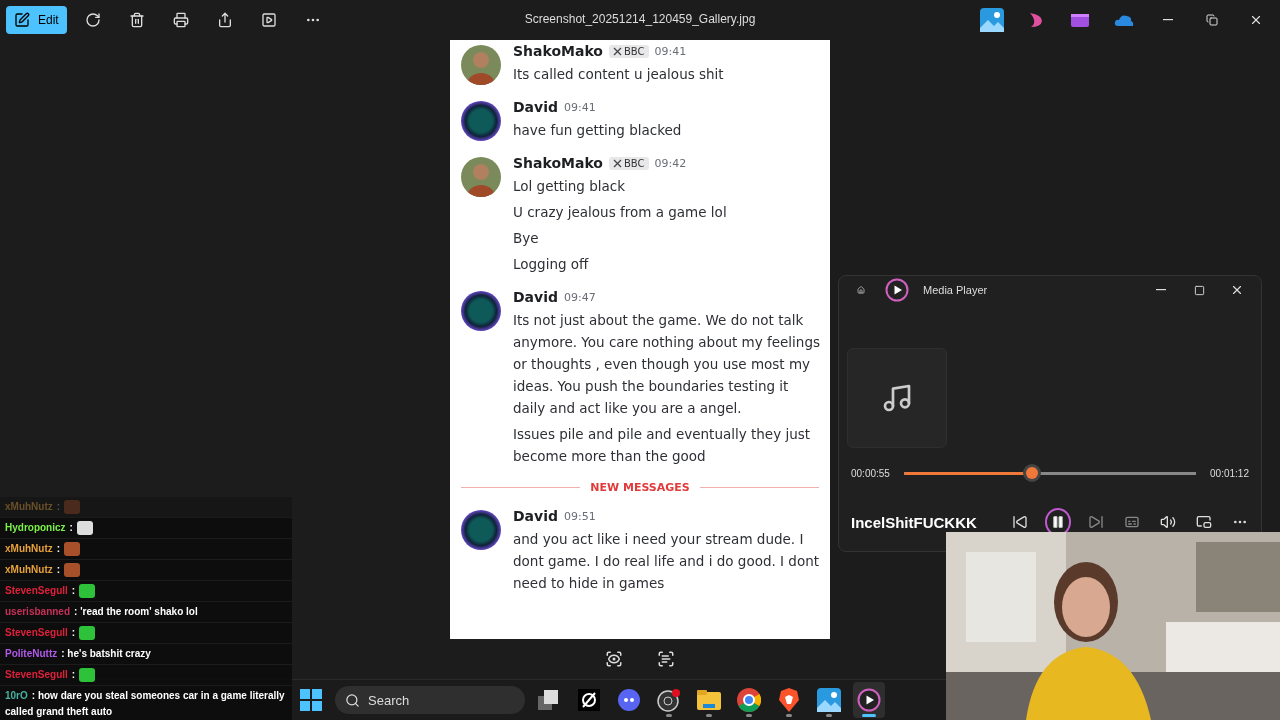 This screenshot has width=1280, height=720. I want to click on message-time: 09:51, so click(580, 516).